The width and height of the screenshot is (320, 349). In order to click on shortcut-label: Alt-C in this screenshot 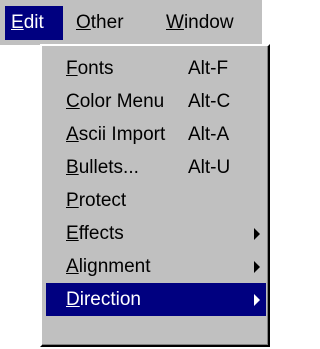, I will do `click(209, 101)`.